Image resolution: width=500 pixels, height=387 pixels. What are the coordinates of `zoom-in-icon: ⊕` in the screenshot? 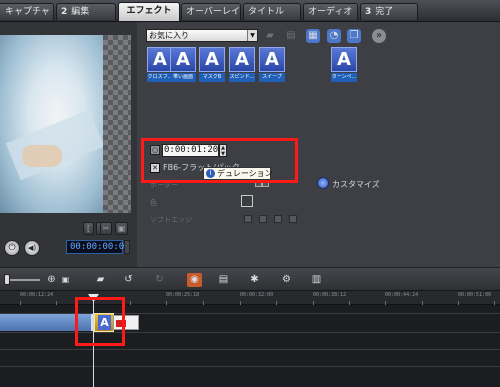 It's located at (51, 280).